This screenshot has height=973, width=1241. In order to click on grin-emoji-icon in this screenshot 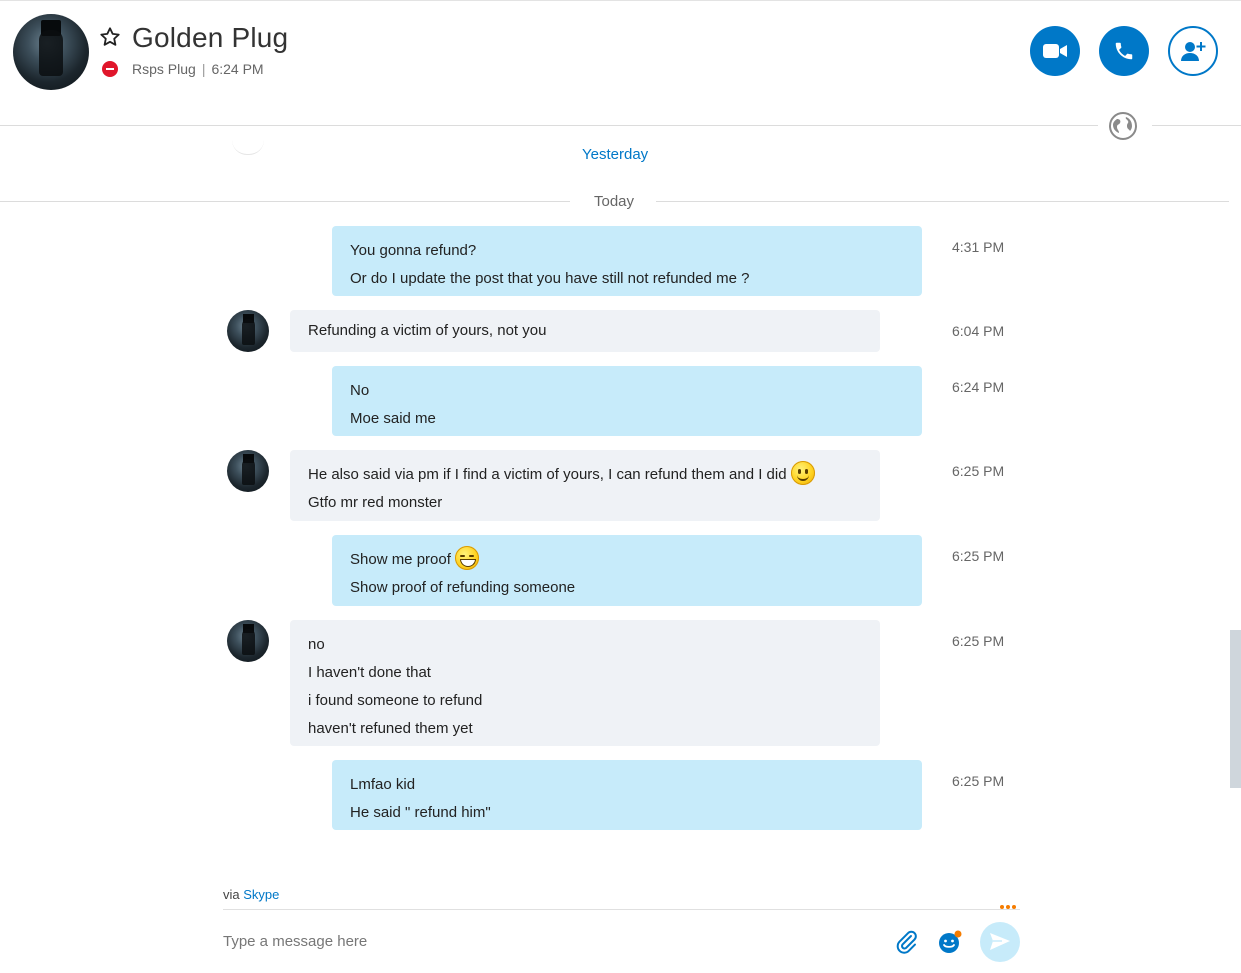, I will do `click(466, 558)`.